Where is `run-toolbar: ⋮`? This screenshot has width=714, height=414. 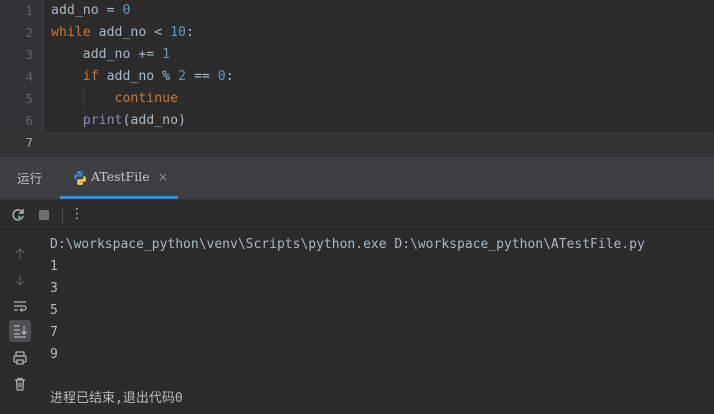 run-toolbar: ⋮ is located at coordinates (357, 216).